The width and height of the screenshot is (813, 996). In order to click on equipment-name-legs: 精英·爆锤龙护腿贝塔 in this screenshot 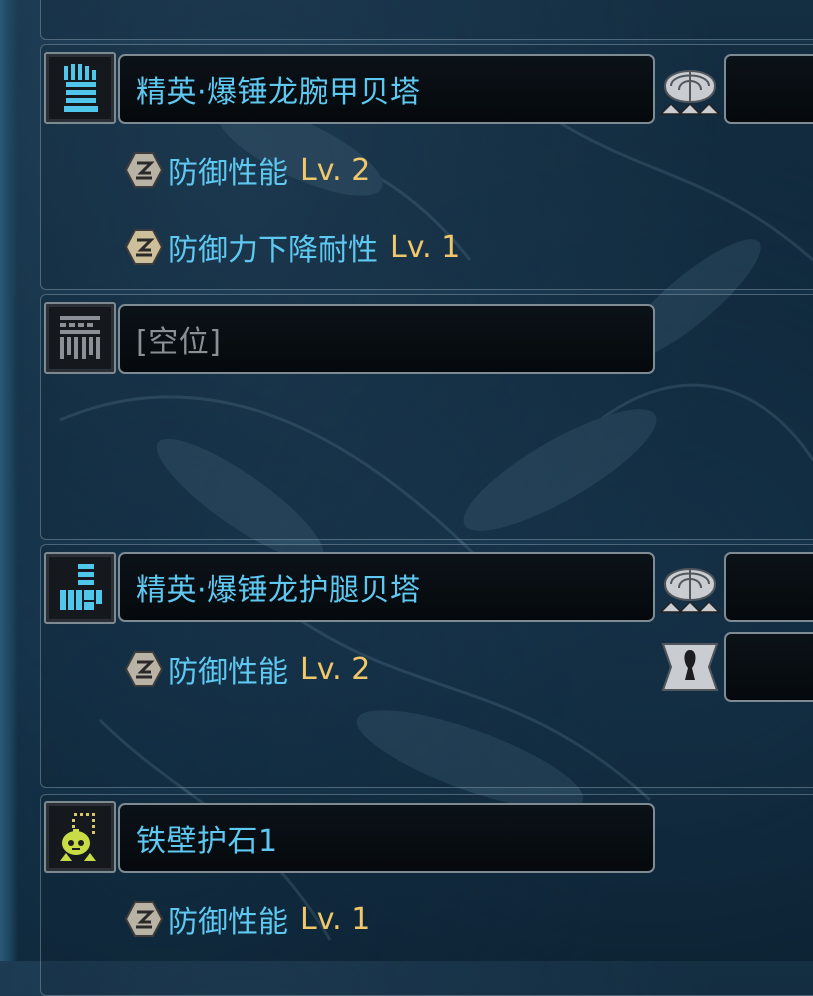, I will do `click(386, 587)`.